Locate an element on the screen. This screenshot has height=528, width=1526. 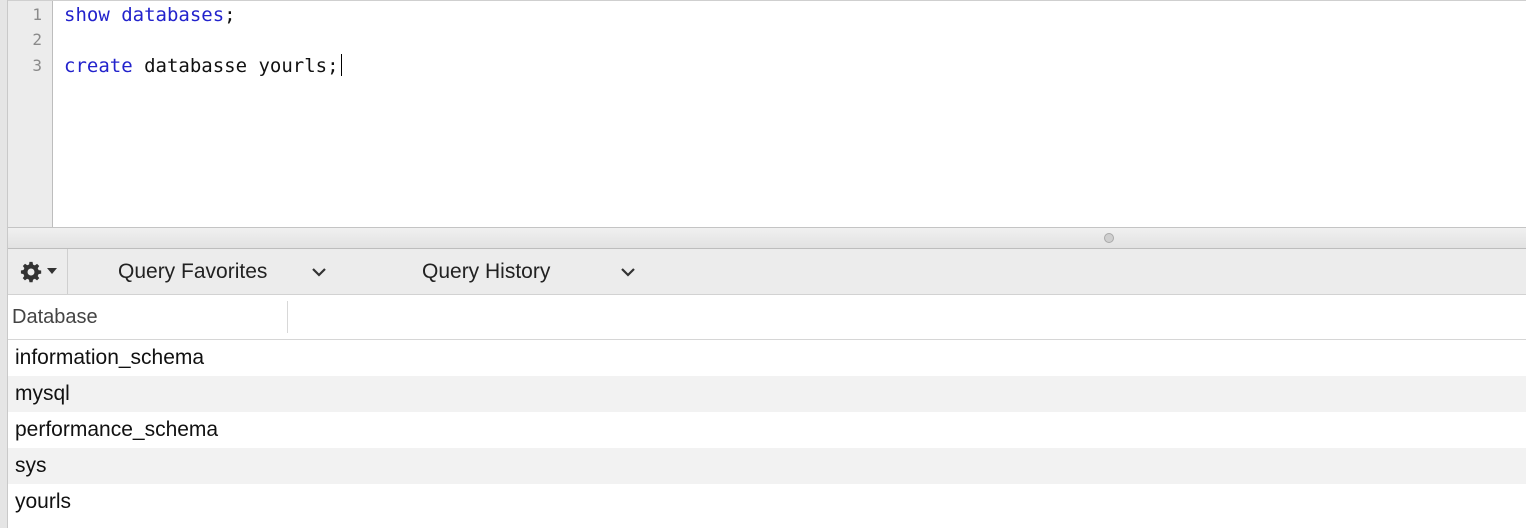
line-number: 1 is located at coordinates (37, 14).